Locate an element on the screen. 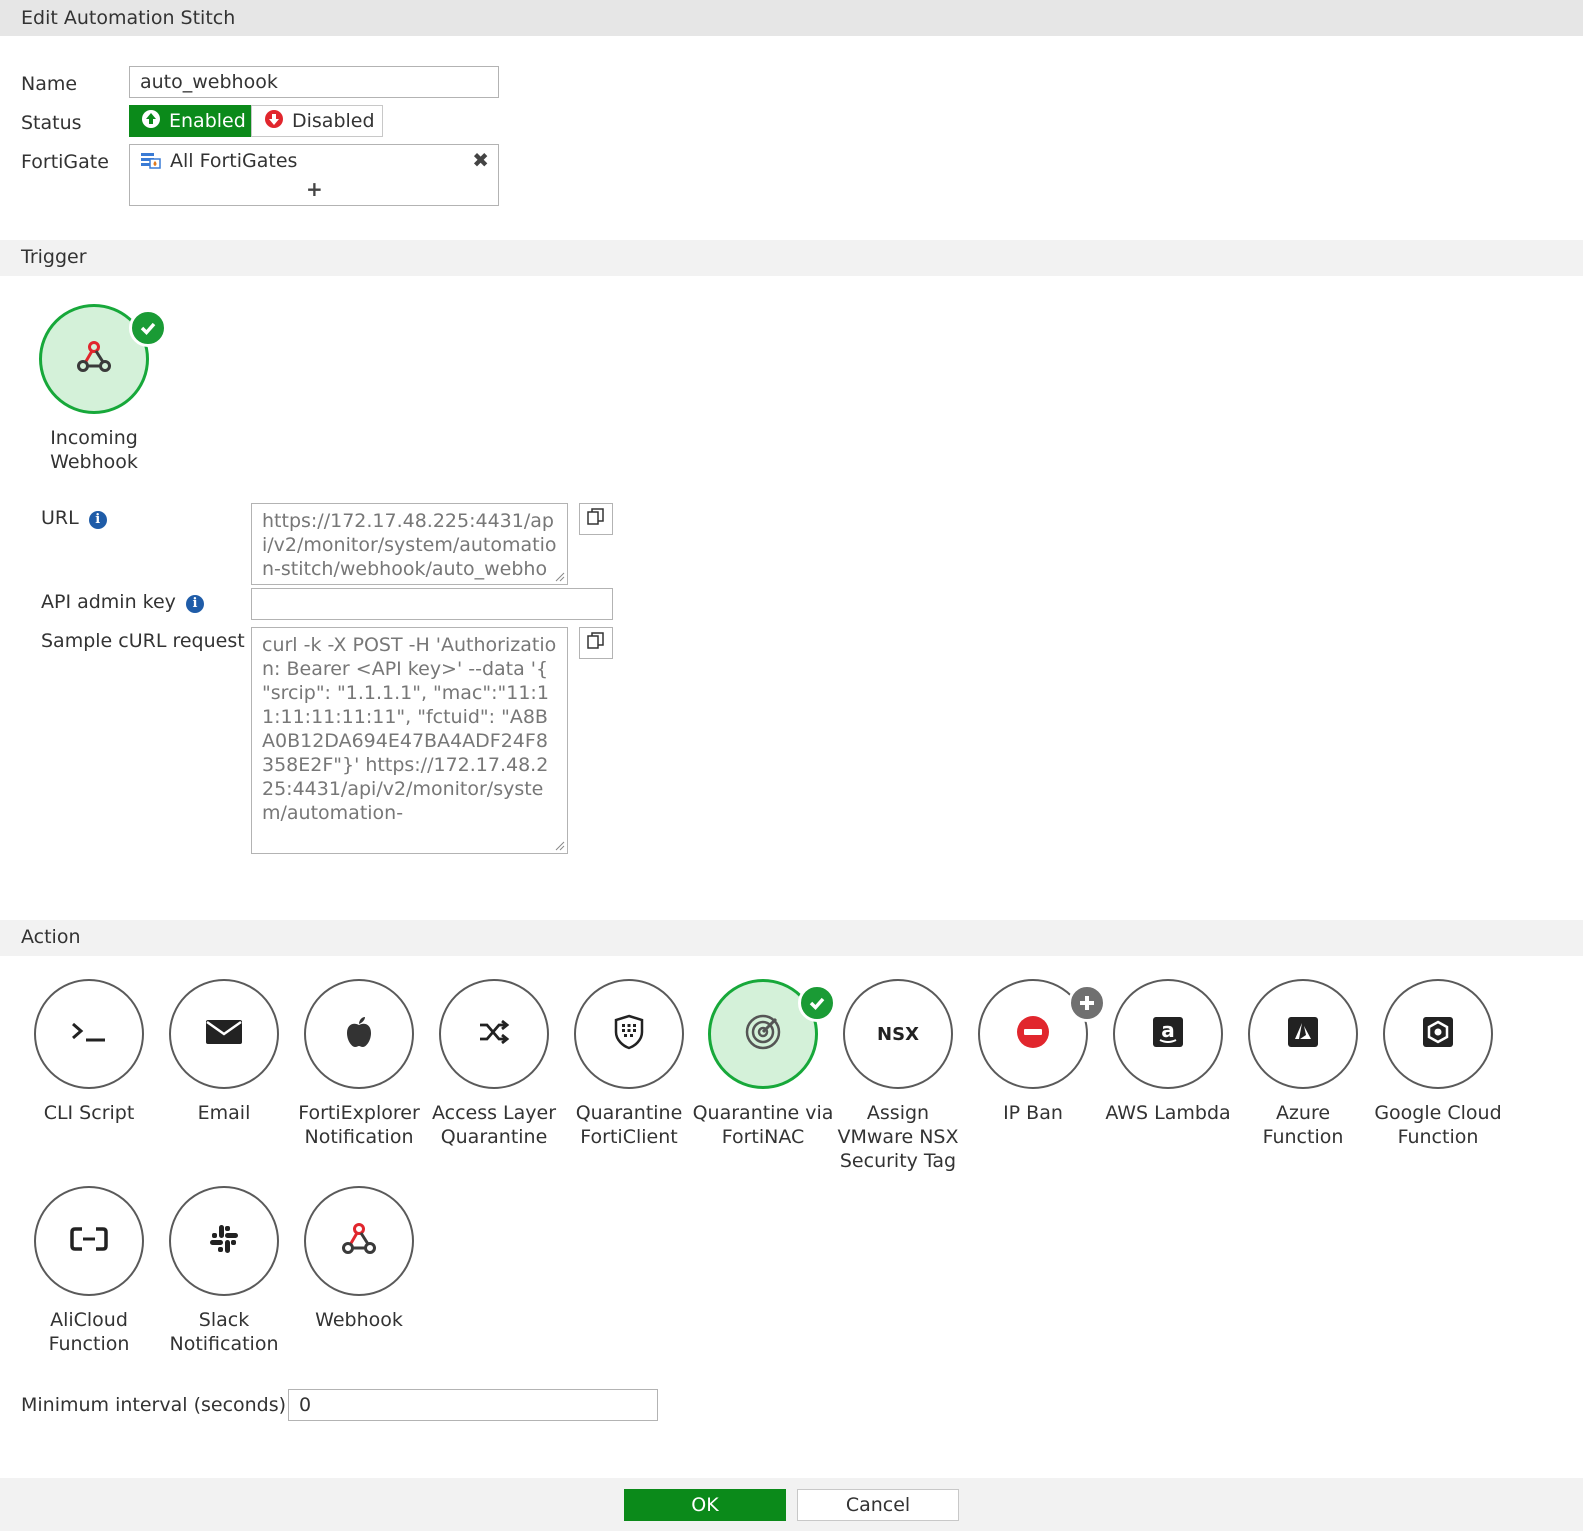 The image size is (1583, 1531). shield-icon is located at coordinates (629, 1034).